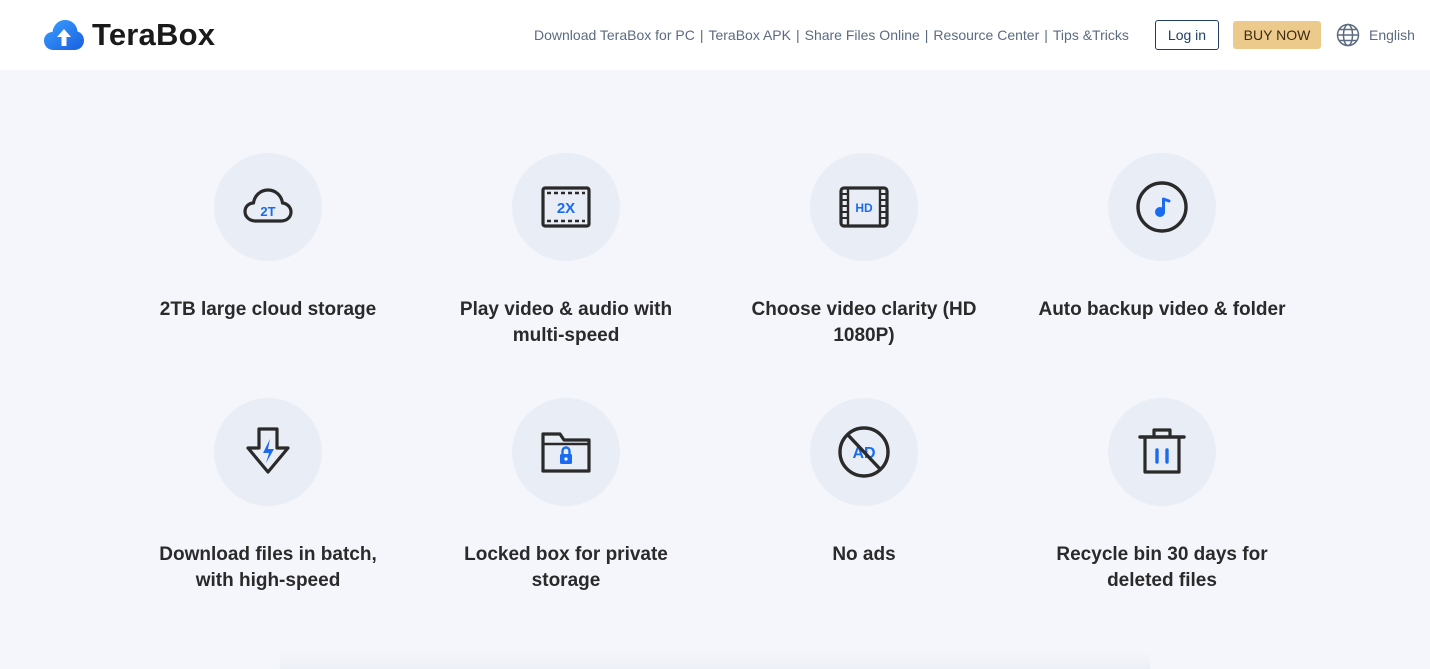 The height and width of the screenshot is (669, 1430). Describe the element at coordinates (566, 322) in the screenshot. I see `feature-title: Play video & audio with multi-speed` at that location.